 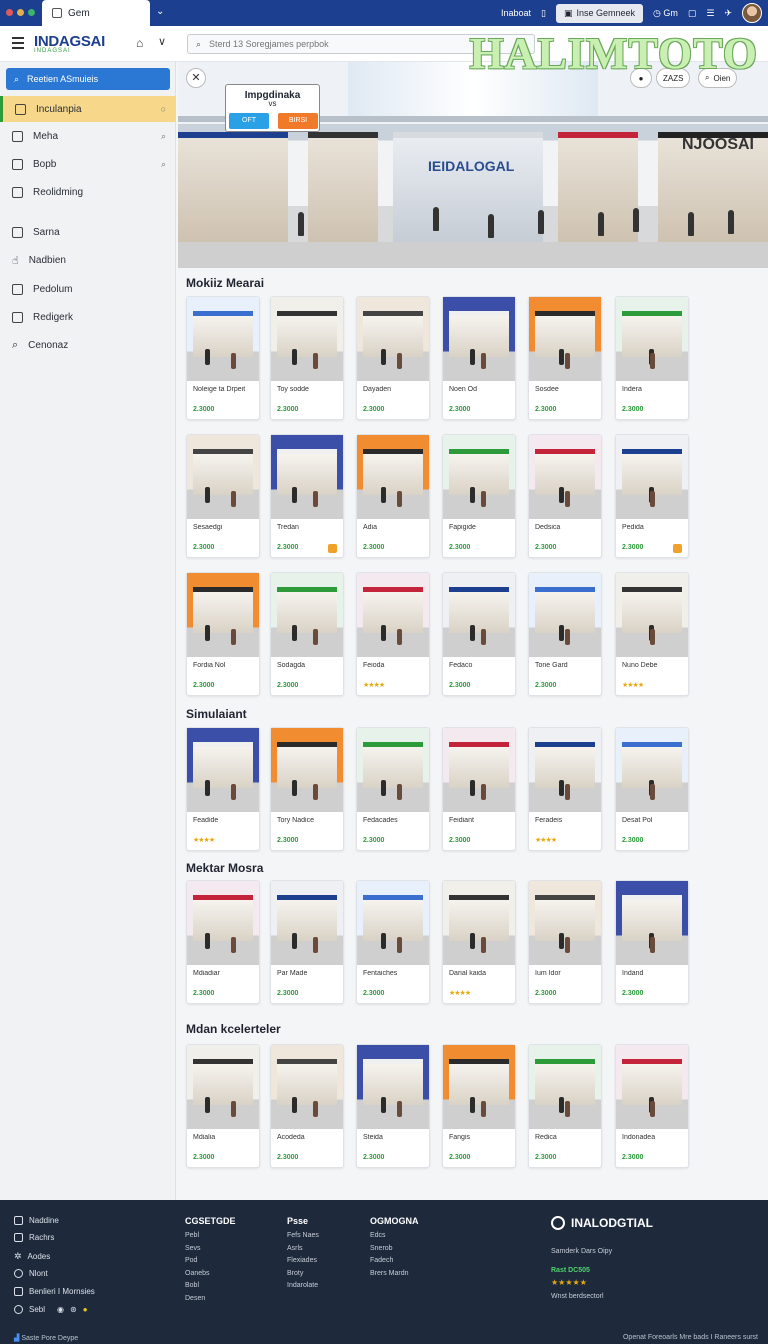 I want to click on footer-item-5: Benlieri I Mornsies, so click(x=54, y=1291).